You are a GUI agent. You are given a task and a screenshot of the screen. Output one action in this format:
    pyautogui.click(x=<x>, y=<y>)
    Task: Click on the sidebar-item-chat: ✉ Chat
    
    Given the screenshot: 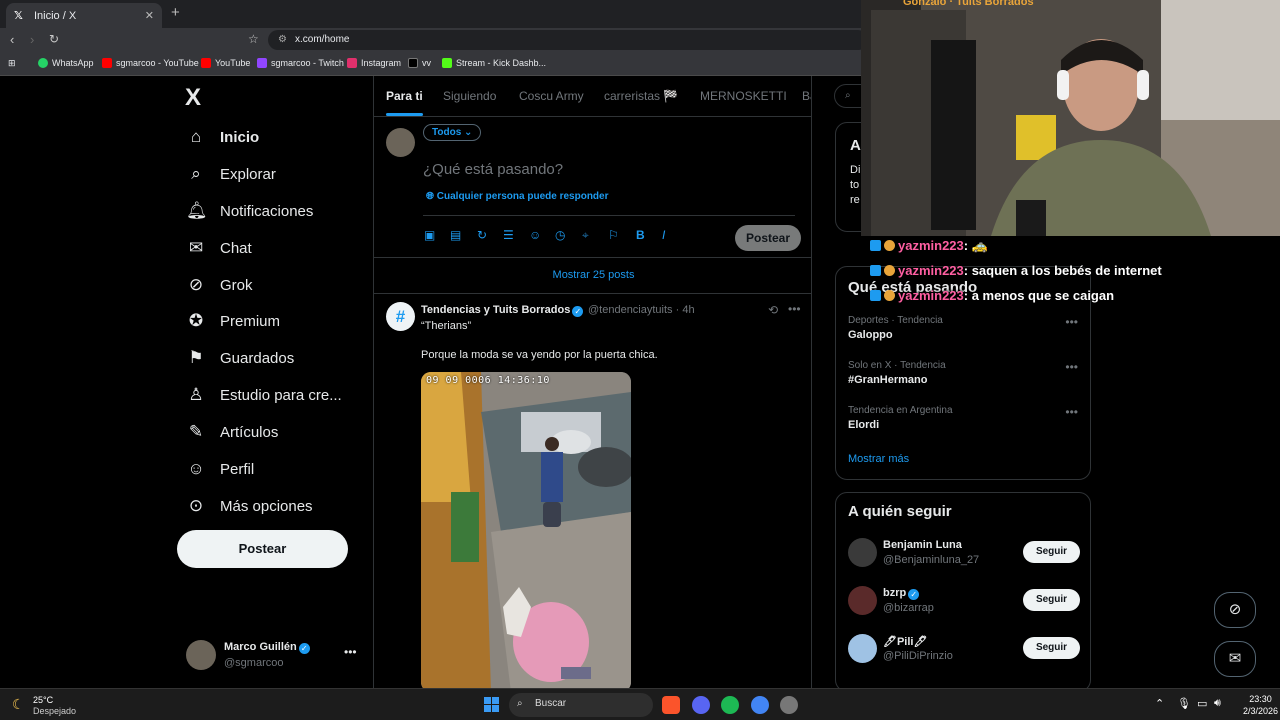 What is the action you would take?
    pyautogui.click(x=219, y=248)
    